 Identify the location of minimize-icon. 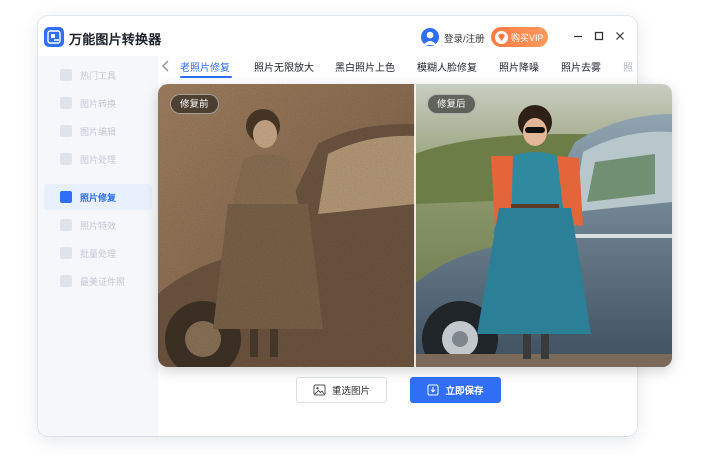
(578, 36).